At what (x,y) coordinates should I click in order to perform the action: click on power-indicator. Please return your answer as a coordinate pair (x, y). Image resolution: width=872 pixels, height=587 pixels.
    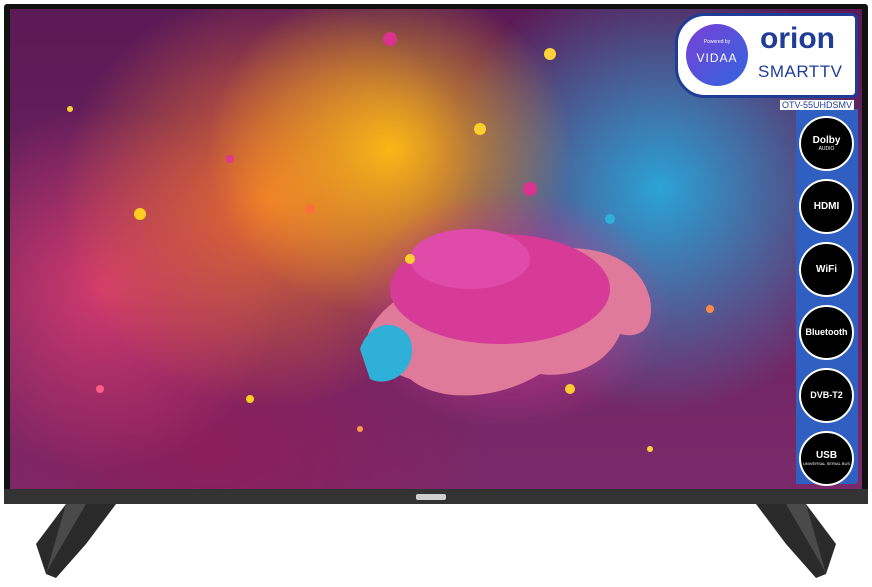
    Looking at the image, I should click on (431, 497).